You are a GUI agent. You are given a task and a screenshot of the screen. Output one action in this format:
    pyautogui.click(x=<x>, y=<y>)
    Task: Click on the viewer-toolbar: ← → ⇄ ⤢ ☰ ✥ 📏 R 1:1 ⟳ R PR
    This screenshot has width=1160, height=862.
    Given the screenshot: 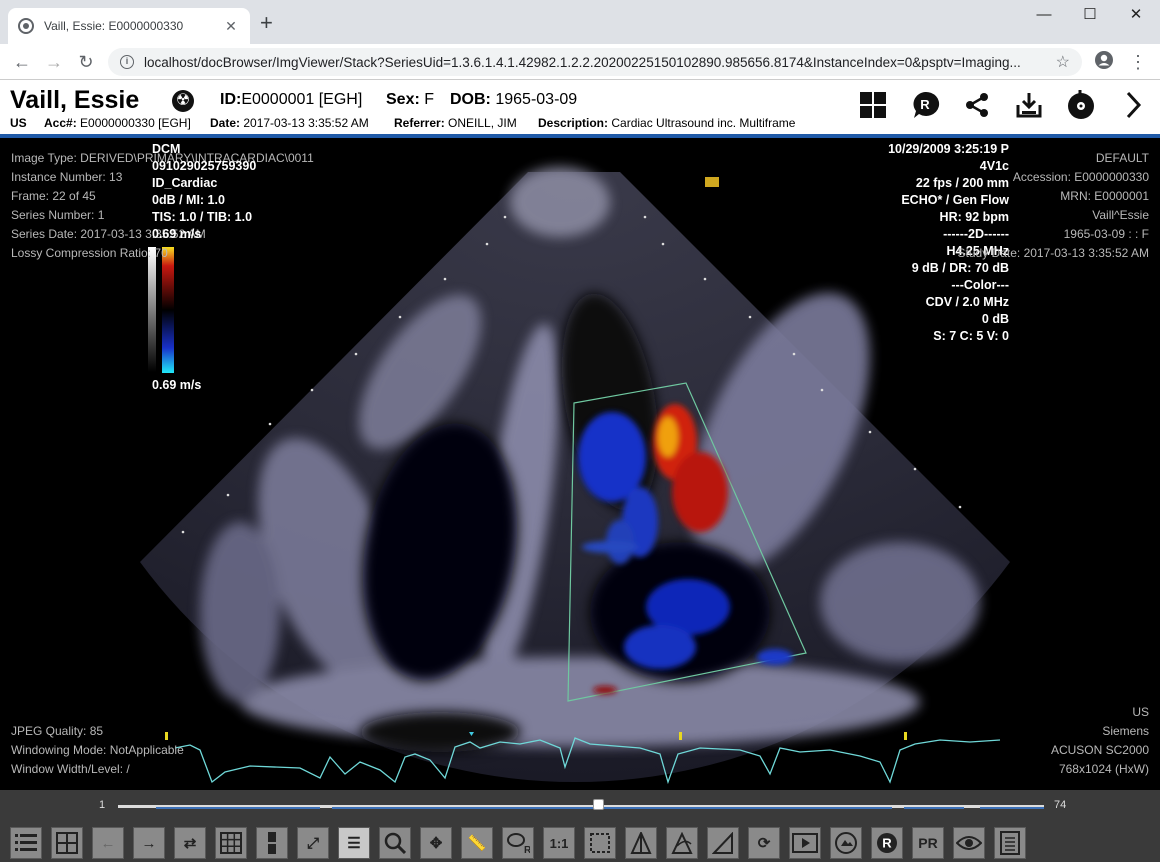 What is the action you would take?
    pyautogui.click(x=580, y=842)
    